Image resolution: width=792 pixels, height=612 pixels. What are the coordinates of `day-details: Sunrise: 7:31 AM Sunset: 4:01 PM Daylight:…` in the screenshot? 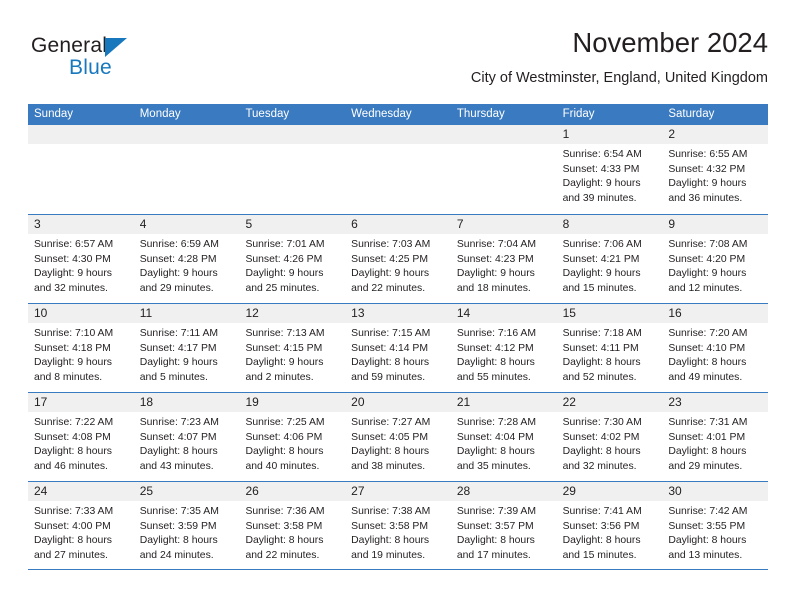 It's located at (715, 443).